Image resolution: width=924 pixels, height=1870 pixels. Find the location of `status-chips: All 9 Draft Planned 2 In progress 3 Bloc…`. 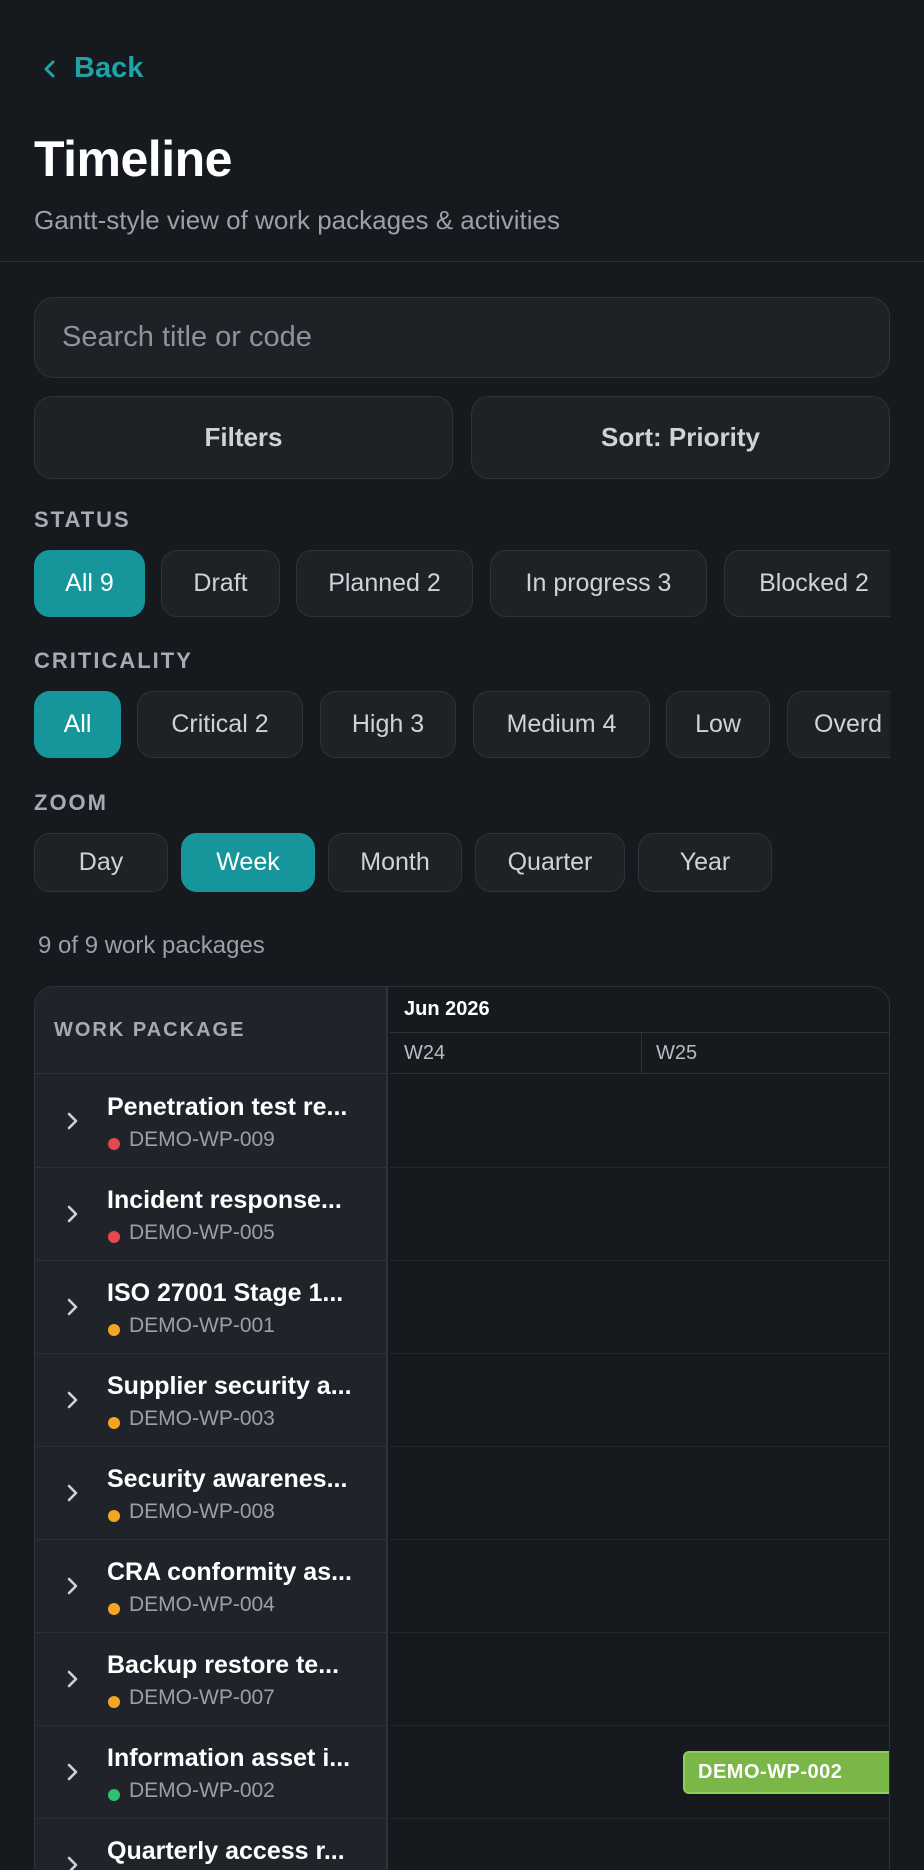

status-chips: All 9 Draft Planned 2 In progress 3 Bloc… is located at coordinates (462, 584).